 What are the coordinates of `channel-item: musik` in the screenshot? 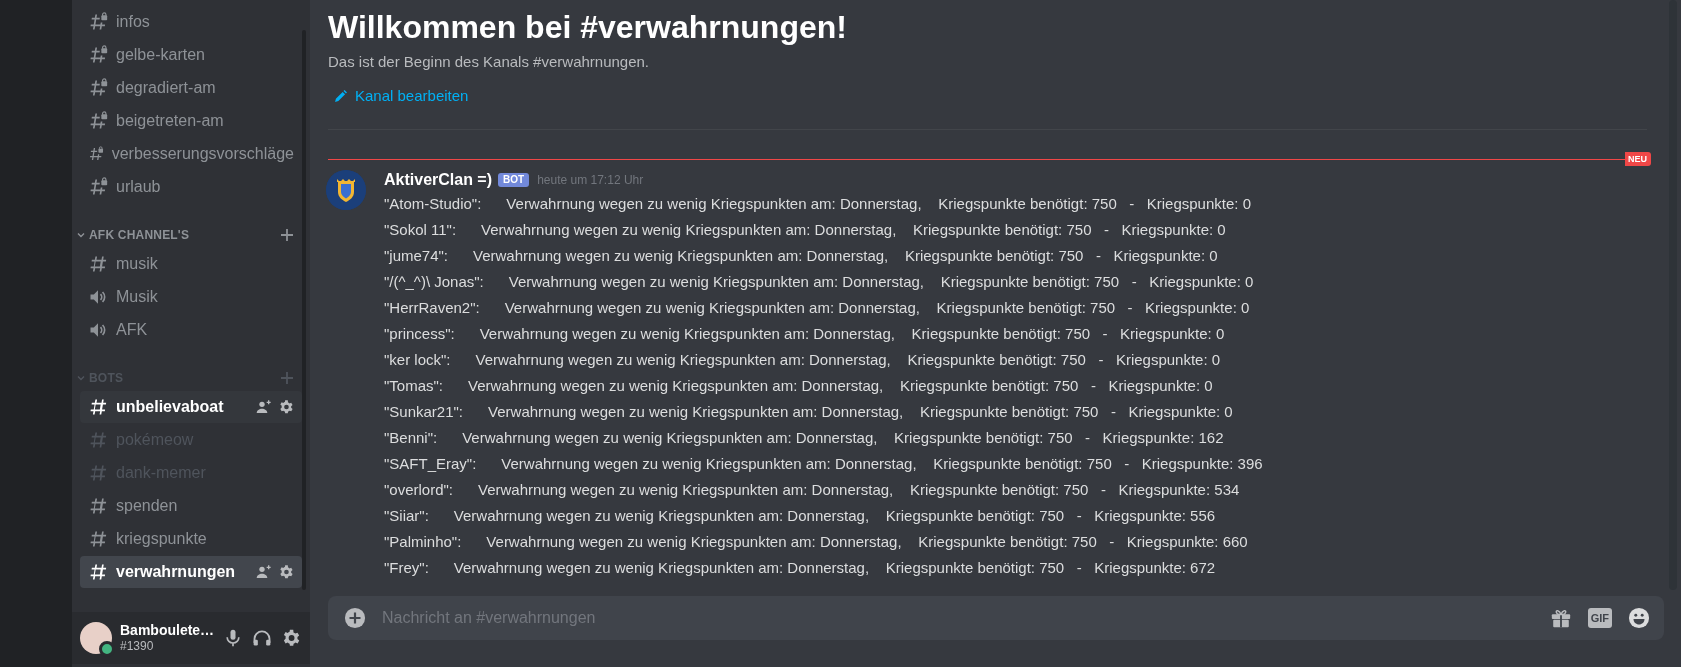 It's located at (191, 264).